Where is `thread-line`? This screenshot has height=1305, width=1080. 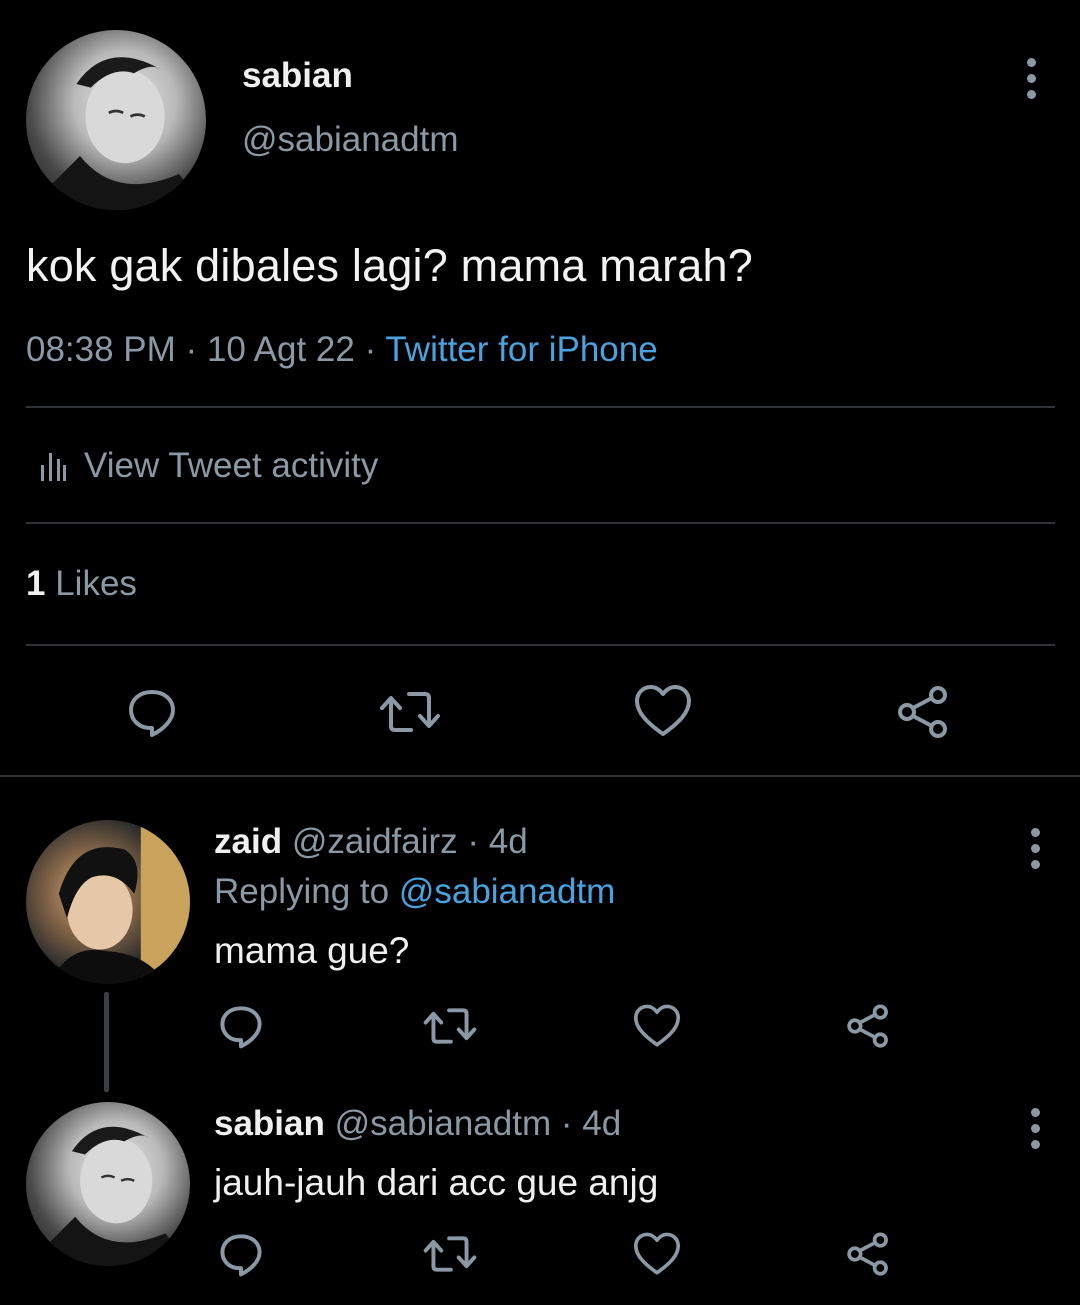 thread-line is located at coordinates (106, 1042).